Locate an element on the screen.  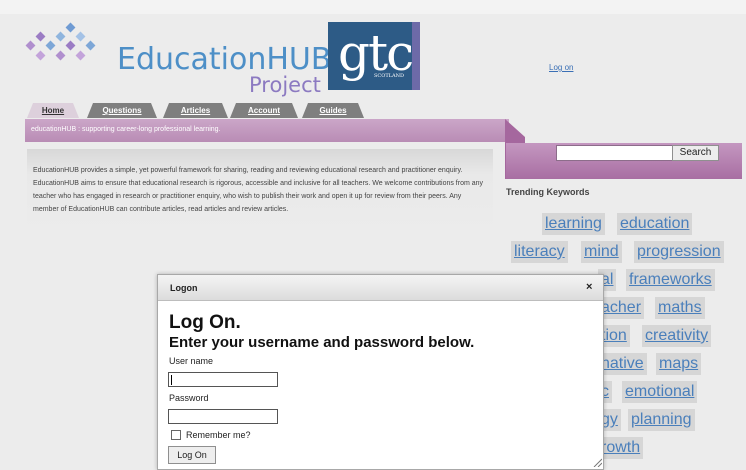
logon-subheading: Enter your username and password below. is located at coordinates (322, 342).